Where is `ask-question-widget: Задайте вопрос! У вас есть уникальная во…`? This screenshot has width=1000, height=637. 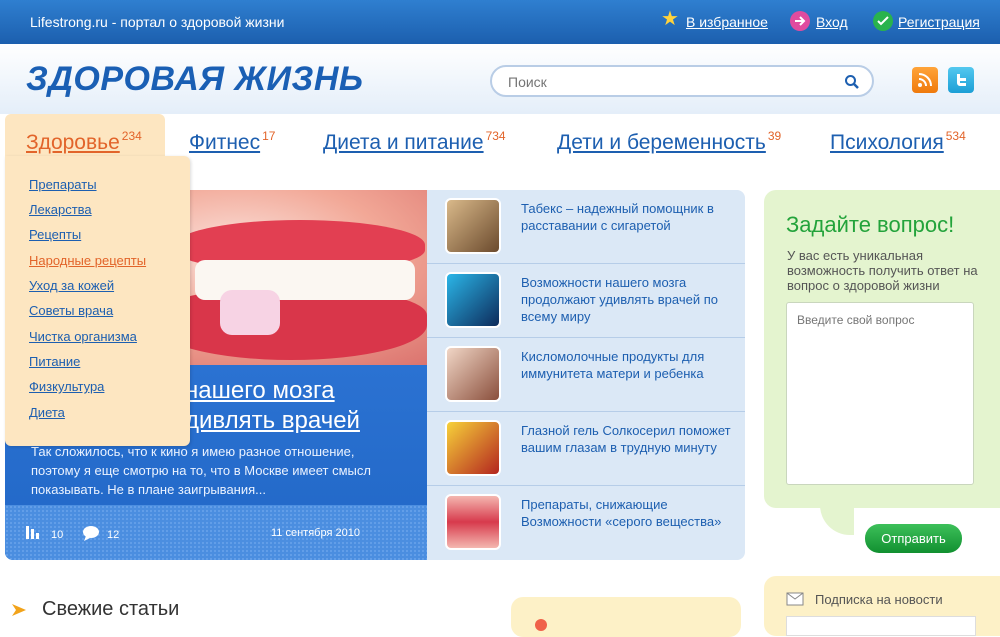 ask-question-widget: Задайте вопрос! У вас есть уникальная во… is located at coordinates (882, 349).